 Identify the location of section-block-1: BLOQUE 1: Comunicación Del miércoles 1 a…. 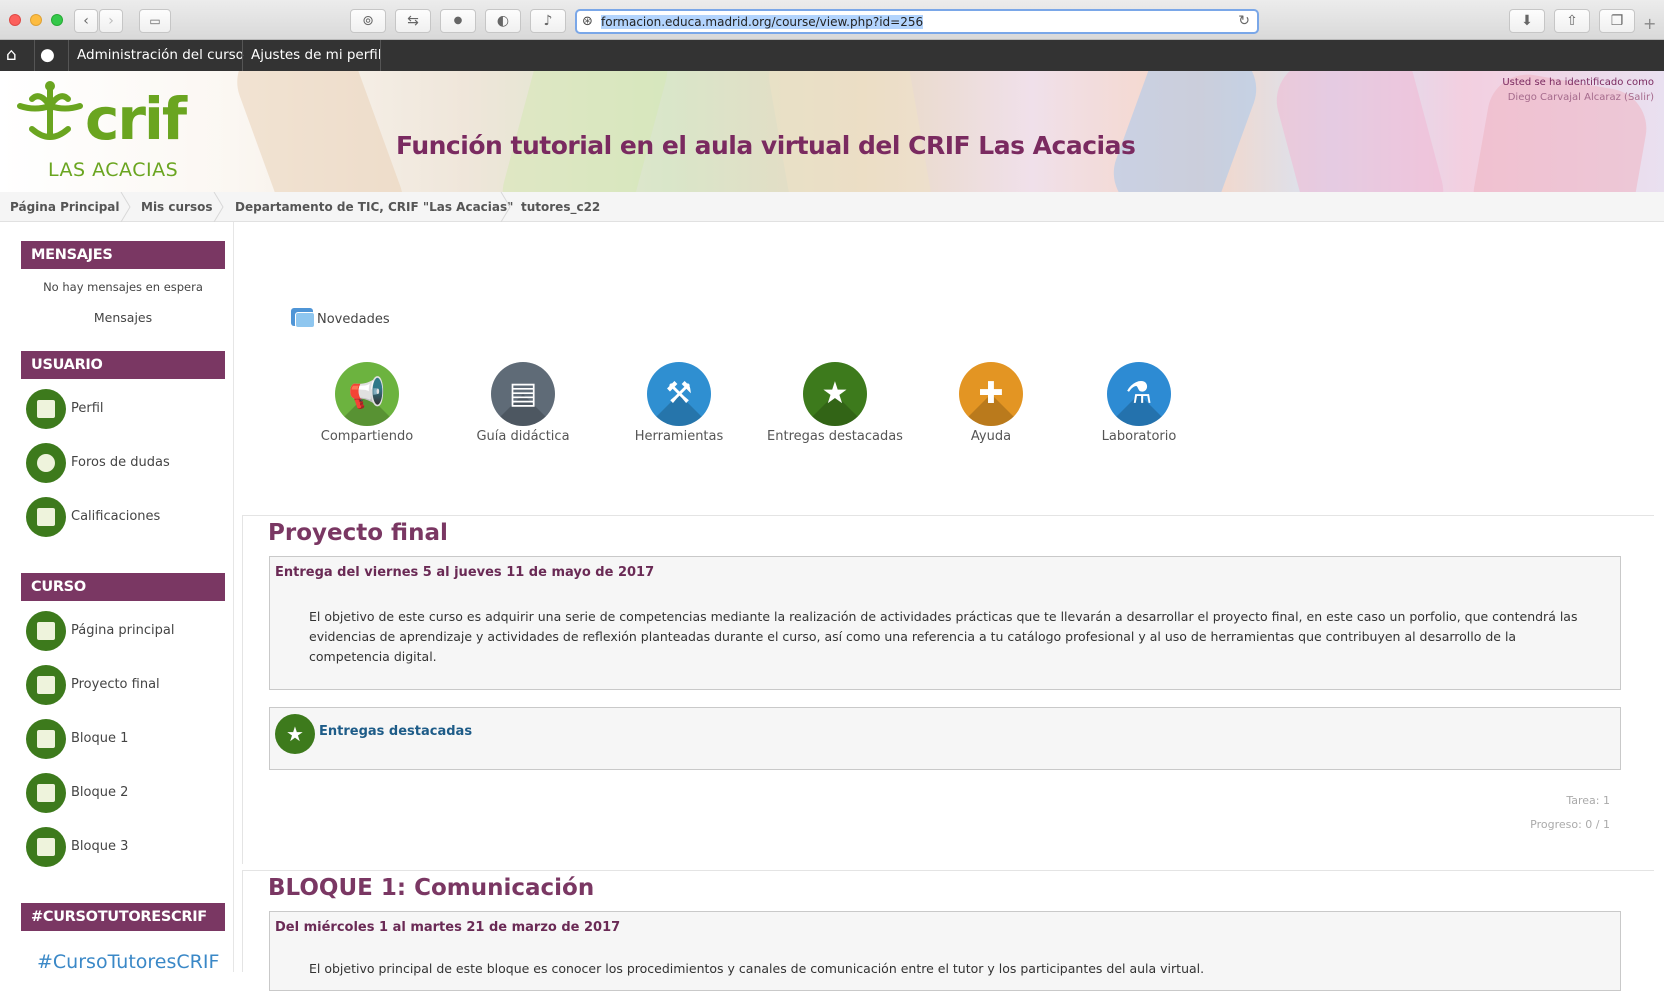
(948, 930).